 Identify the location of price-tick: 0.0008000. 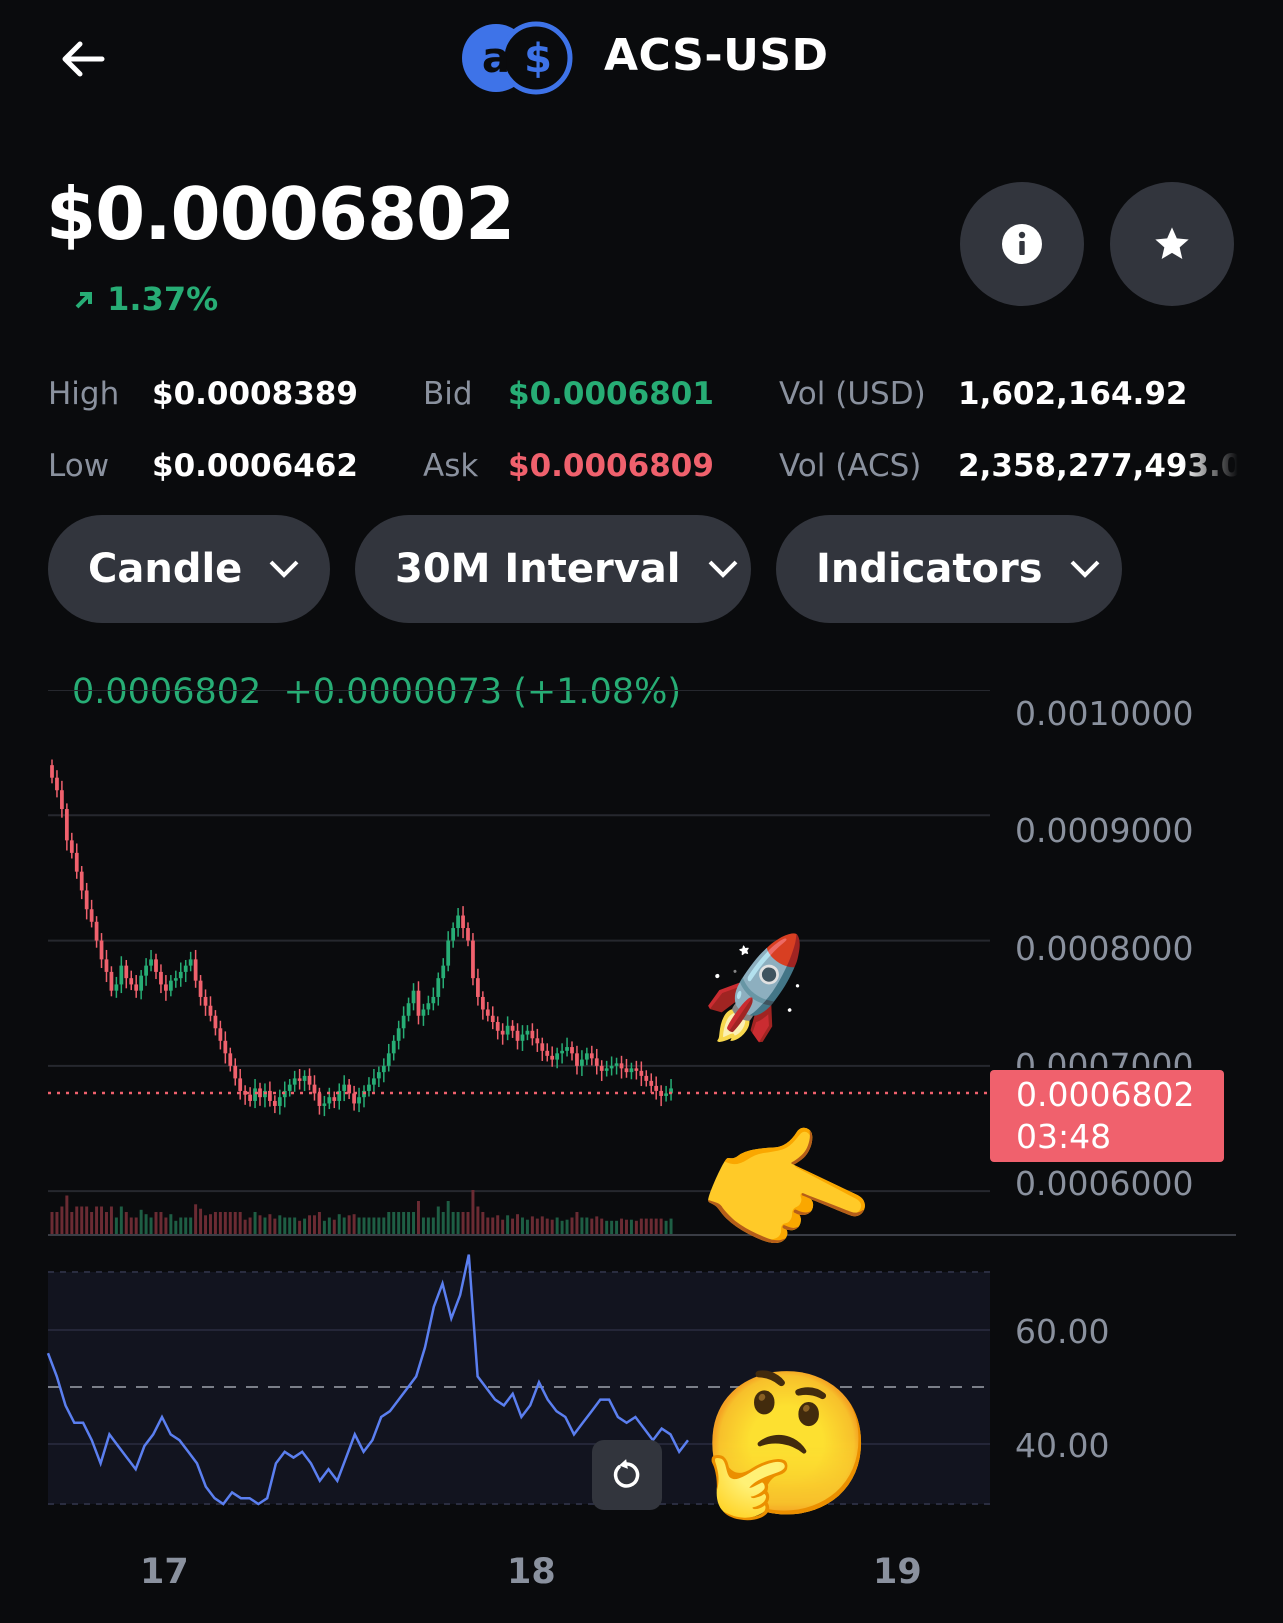
(1104, 948).